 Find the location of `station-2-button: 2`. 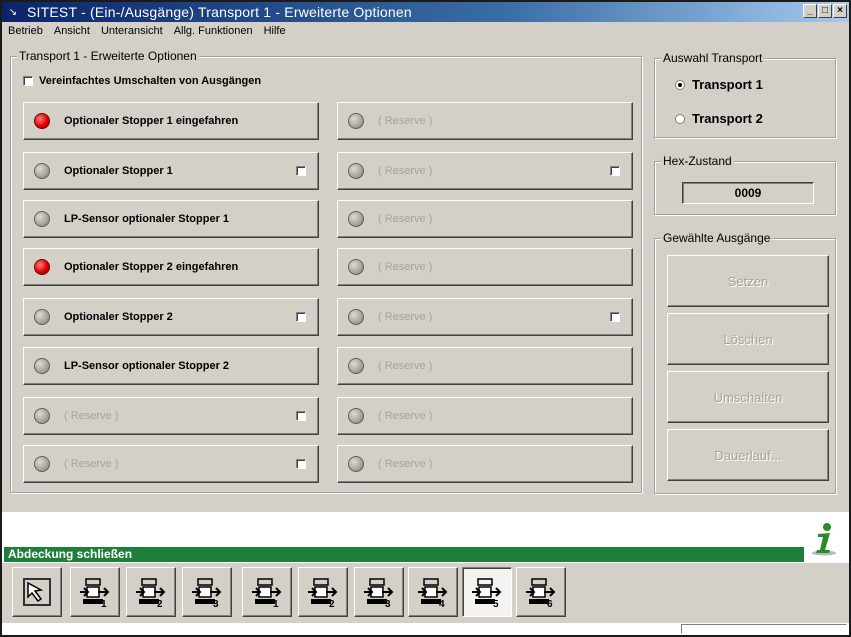

station-2-button: 2 is located at coordinates (151, 592).